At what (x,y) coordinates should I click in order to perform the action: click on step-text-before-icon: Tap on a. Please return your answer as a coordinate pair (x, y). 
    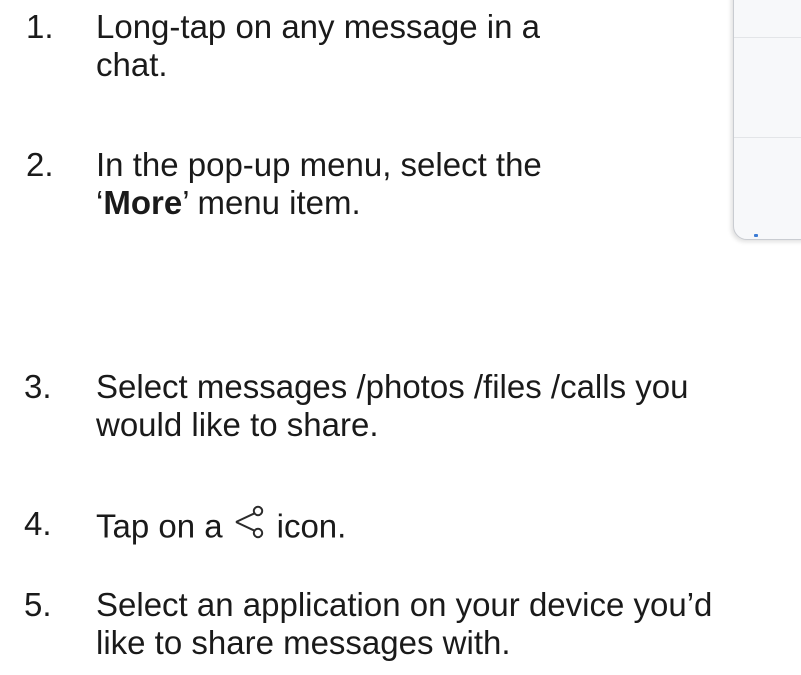
    Looking at the image, I should click on (159, 526).